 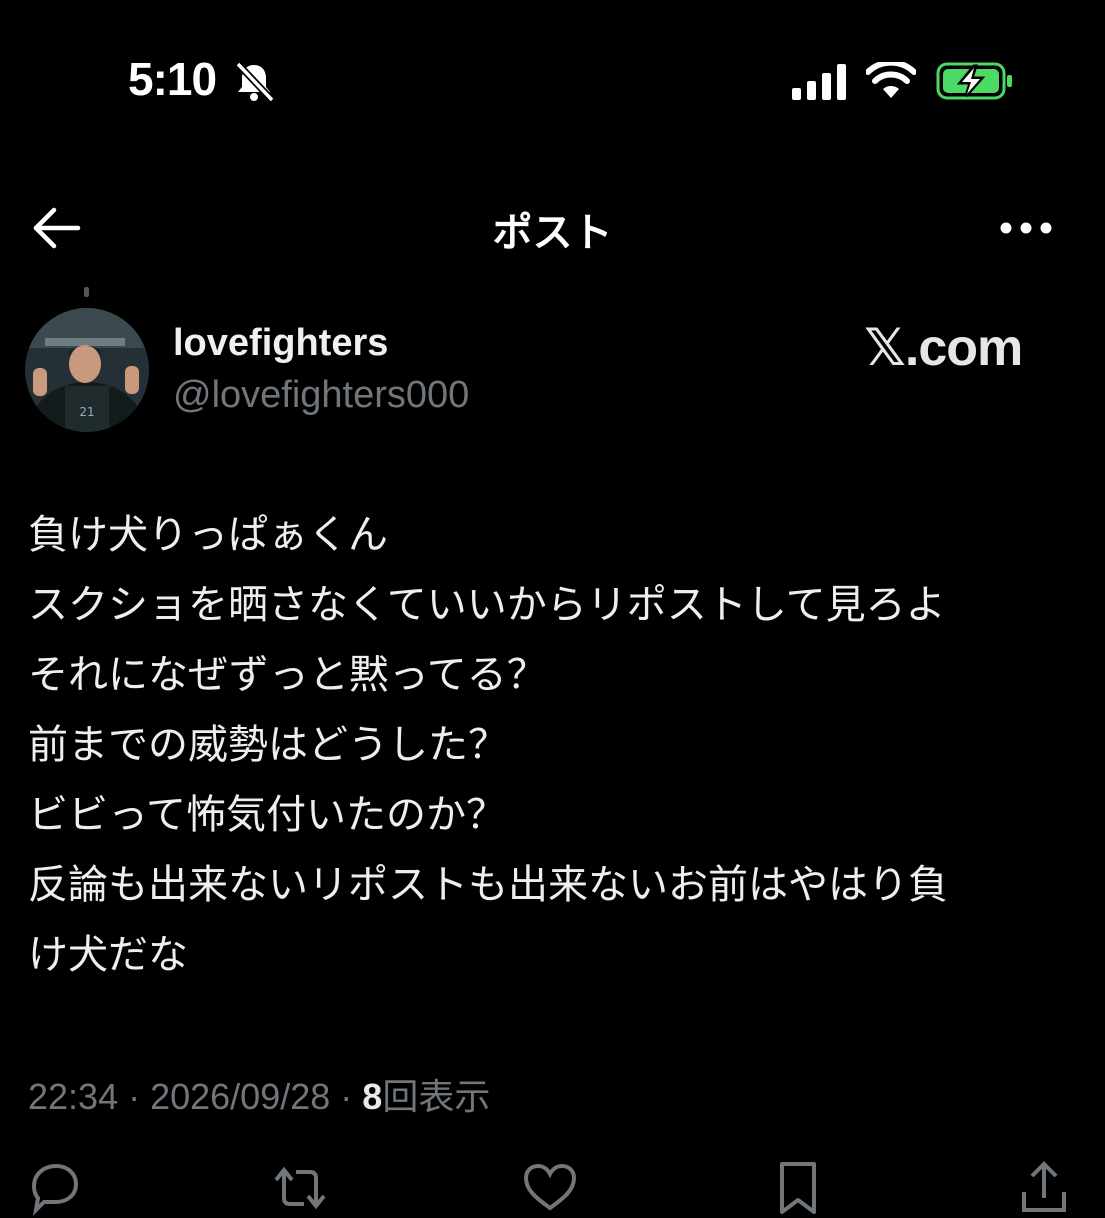 What do you see at coordinates (974, 81) in the screenshot?
I see `battery-icon` at bounding box center [974, 81].